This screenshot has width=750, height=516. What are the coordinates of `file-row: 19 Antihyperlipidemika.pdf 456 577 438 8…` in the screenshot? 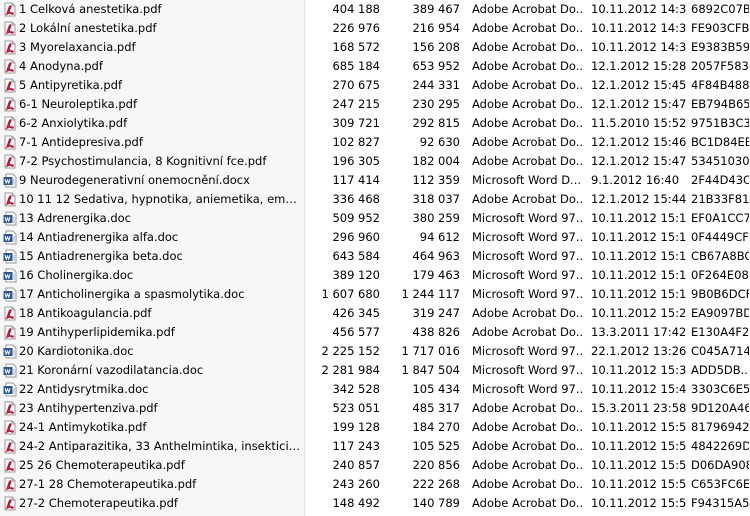 It's located at (375, 332).